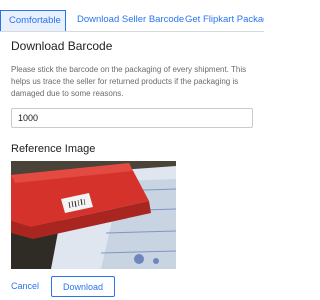 Image resolution: width=320 pixels, height=300 pixels. Describe the element at coordinates (33, 20) in the screenshot. I see `tab-comfortable: Comfortable` at that location.